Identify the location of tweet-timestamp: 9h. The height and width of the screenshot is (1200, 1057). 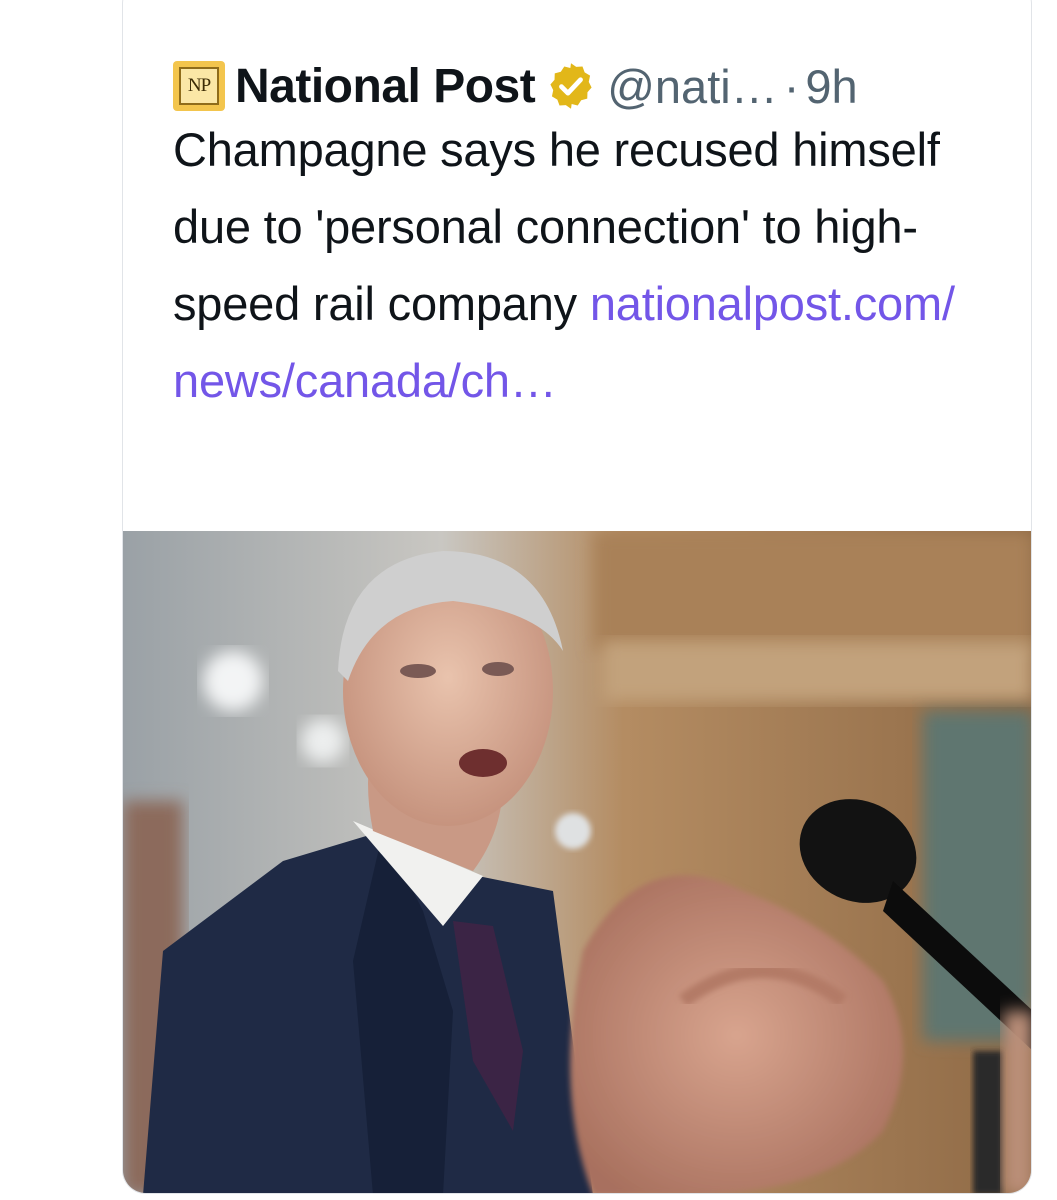
(831, 86).